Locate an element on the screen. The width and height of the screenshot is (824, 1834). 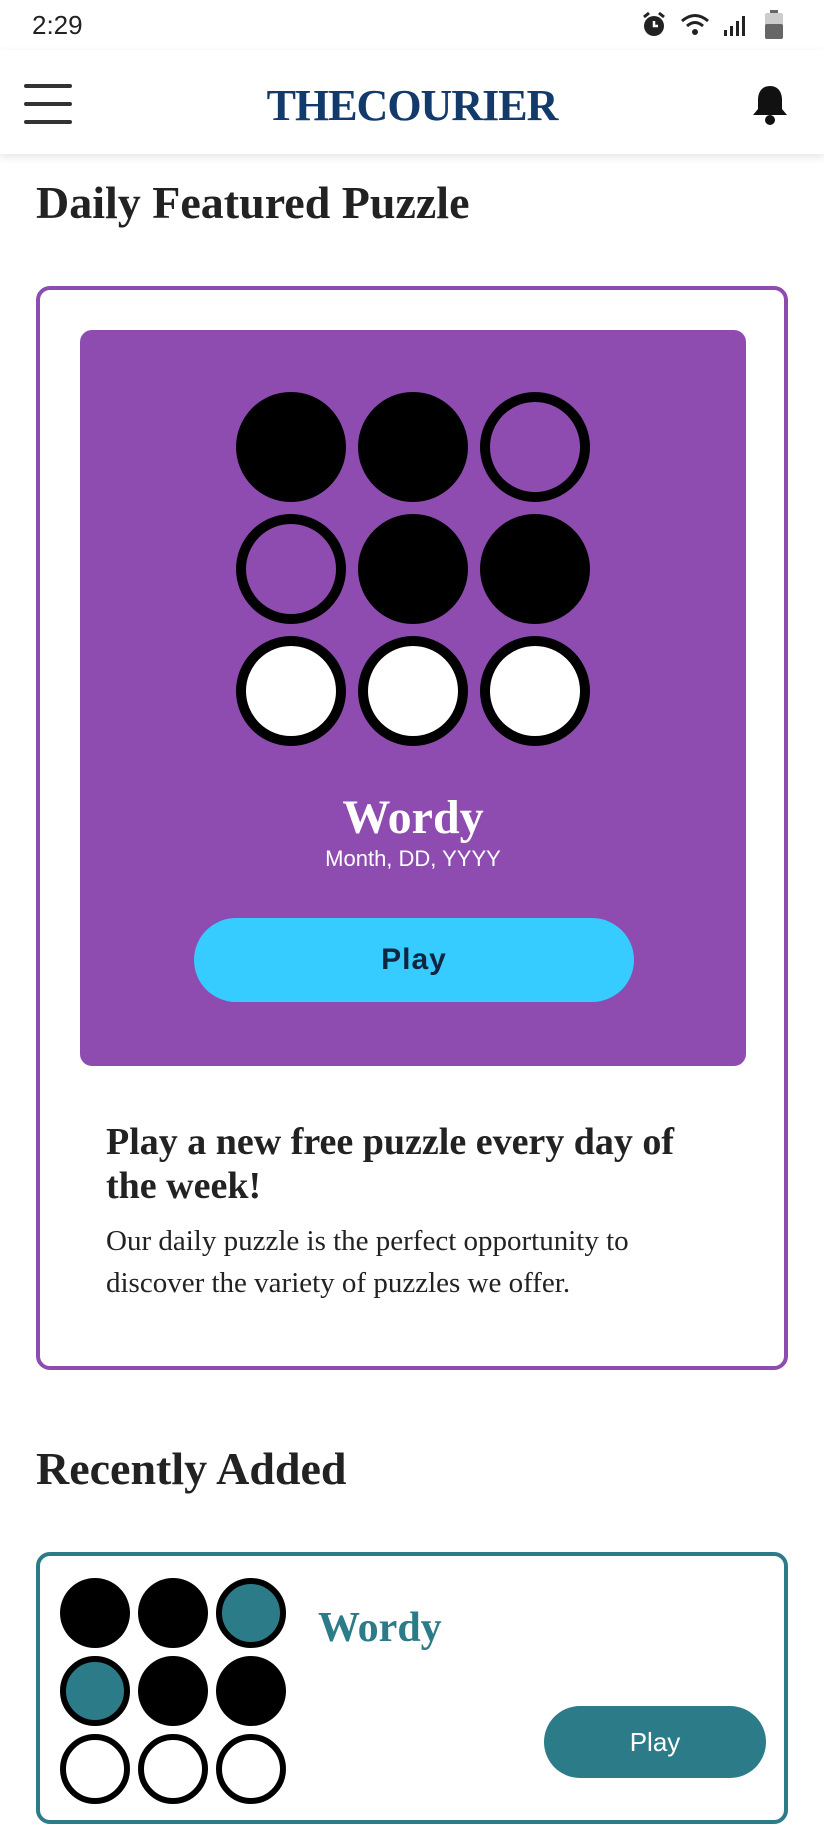
play-button: Play is located at coordinates (414, 960).